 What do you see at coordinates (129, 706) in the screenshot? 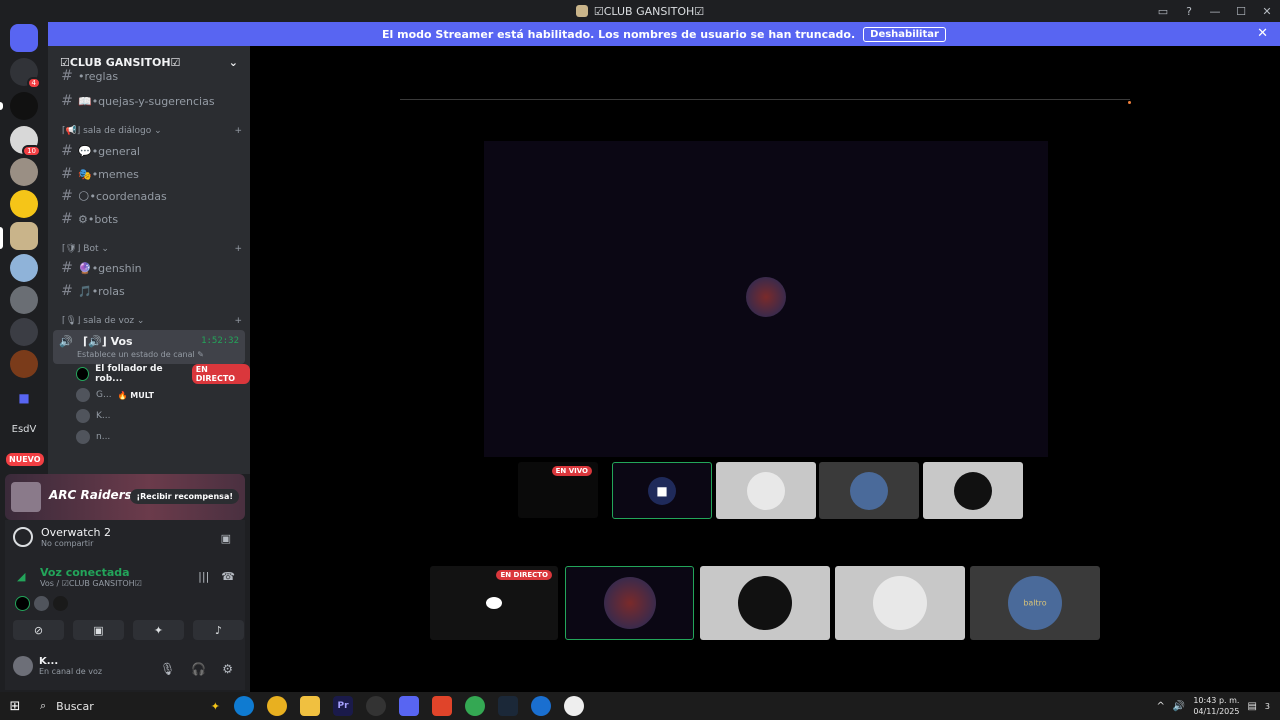
I see `taskbar-search: ⌕ Buscar ✦` at bounding box center [129, 706].